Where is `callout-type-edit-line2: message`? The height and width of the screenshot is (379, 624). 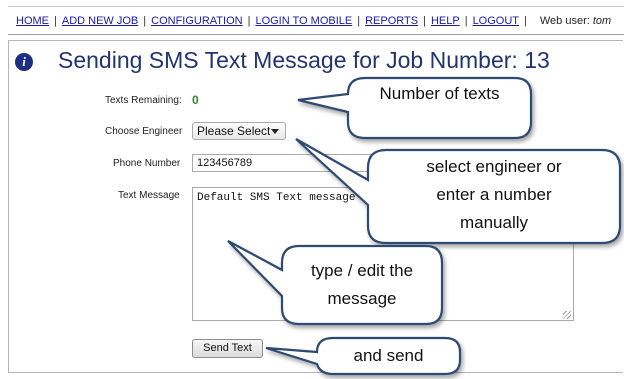
callout-type-edit-line2: message is located at coordinates (362, 298).